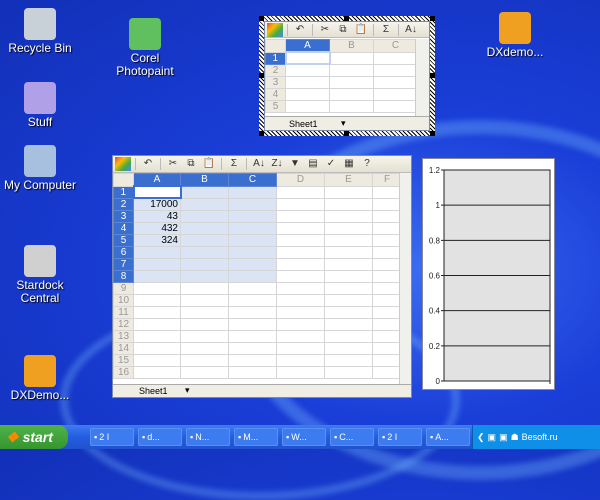 This screenshot has width=600, height=500. What do you see at coordinates (252, 336) in the screenshot?
I see `cell-C13` at bounding box center [252, 336].